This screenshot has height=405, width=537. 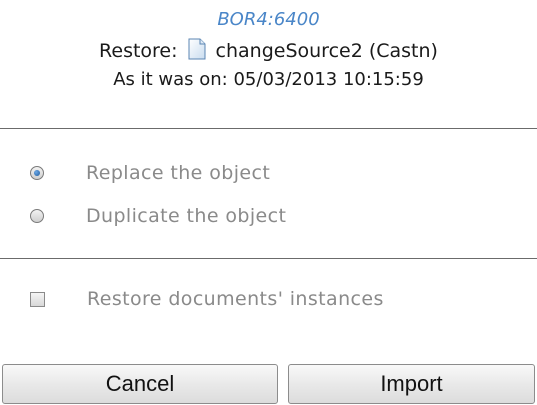 What do you see at coordinates (411, 384) in the screenshot?
I see `import-button: Import` at bounding box center [411, 384].